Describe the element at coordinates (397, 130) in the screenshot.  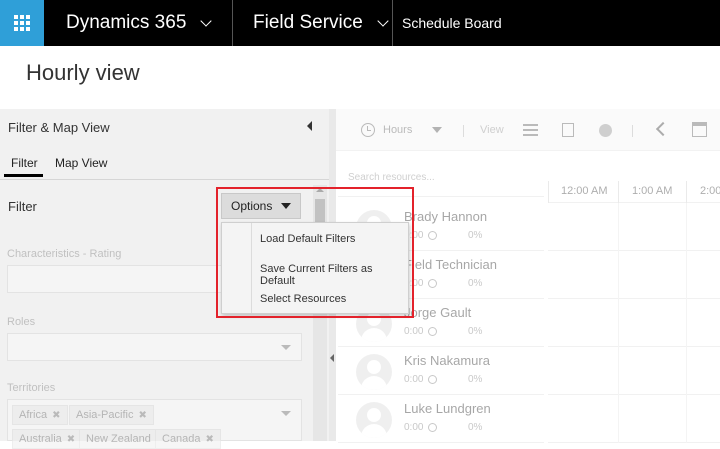
I see `view-mode-label: Hours` at that location.